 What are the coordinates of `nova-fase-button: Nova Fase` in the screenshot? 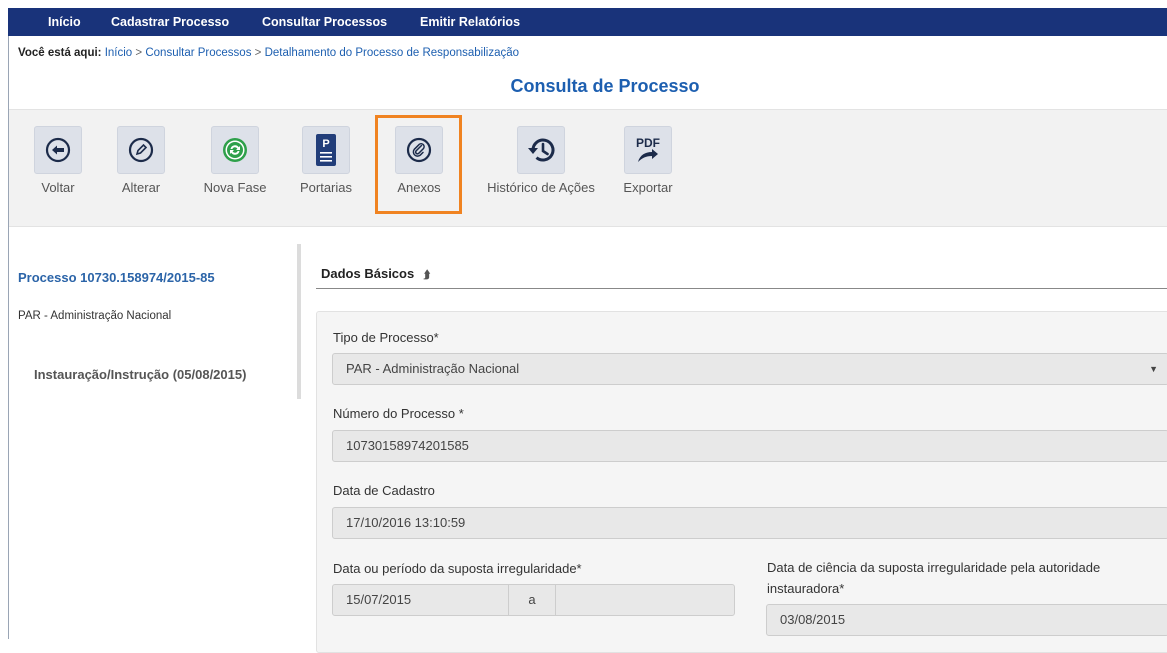 It's located at (235, 160).